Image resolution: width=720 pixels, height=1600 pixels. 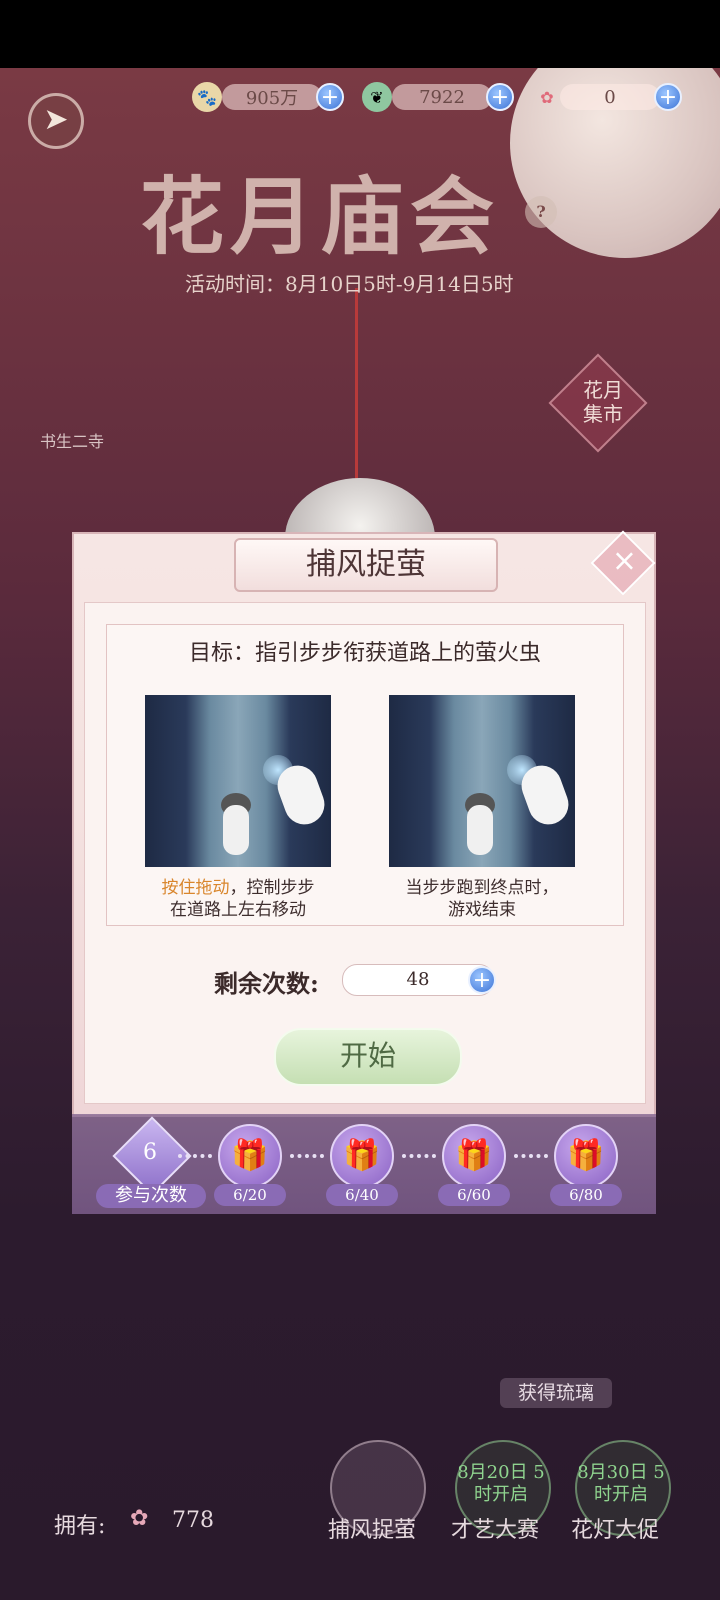 What do you see at coordinates (668, 97) in the screenshot?
I see `add-glass-button: +` at bounding box center [668, 97].